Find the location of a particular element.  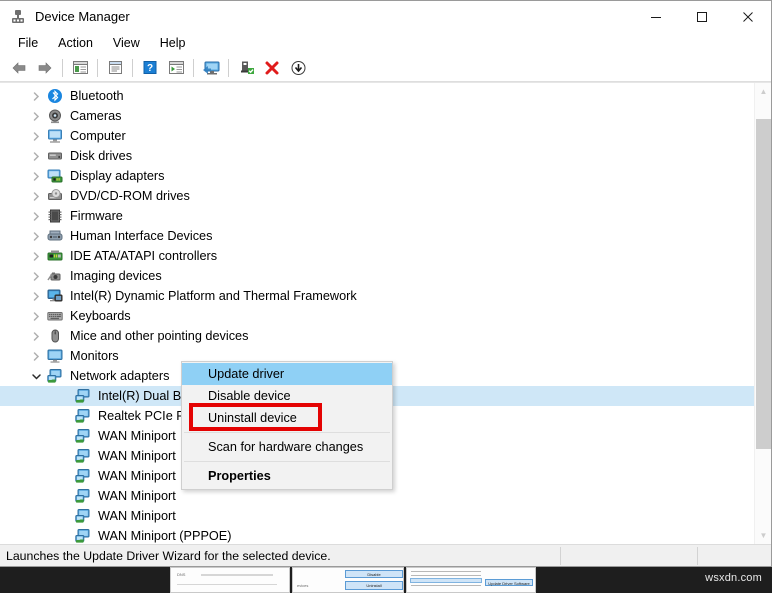

update-driver-icon is located at coordinates (176, 68).